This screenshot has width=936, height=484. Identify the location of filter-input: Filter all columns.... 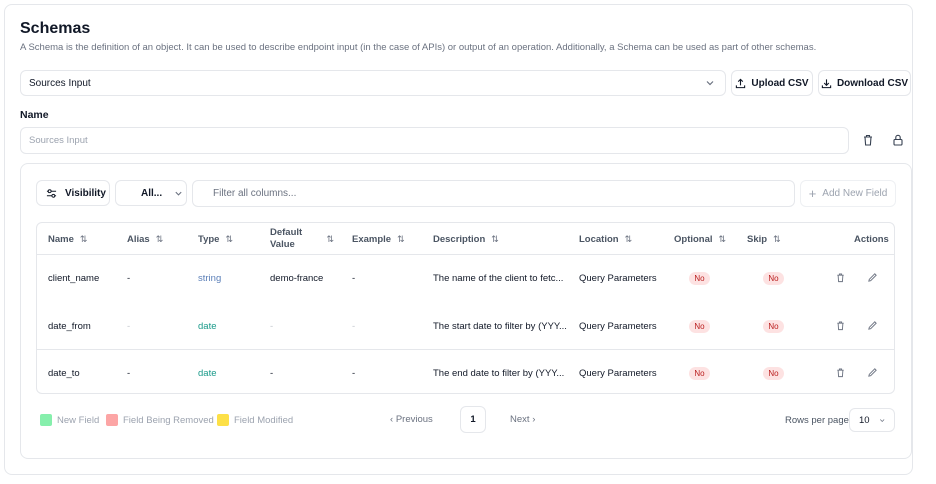
(493, 193).